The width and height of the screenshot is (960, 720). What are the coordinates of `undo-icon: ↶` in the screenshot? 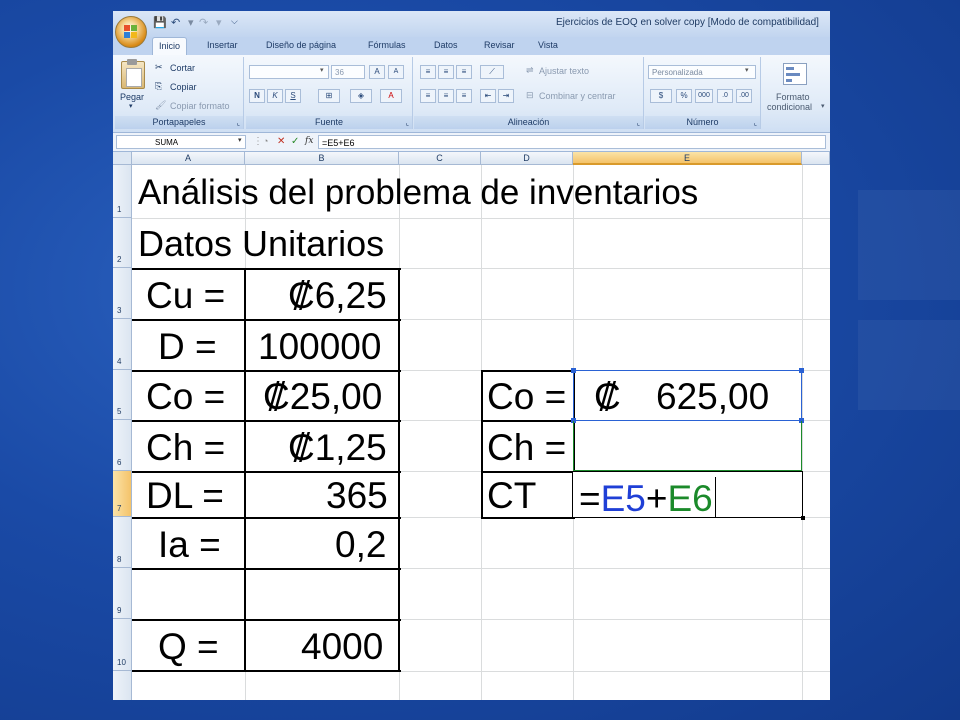 It's located at (175, 22).